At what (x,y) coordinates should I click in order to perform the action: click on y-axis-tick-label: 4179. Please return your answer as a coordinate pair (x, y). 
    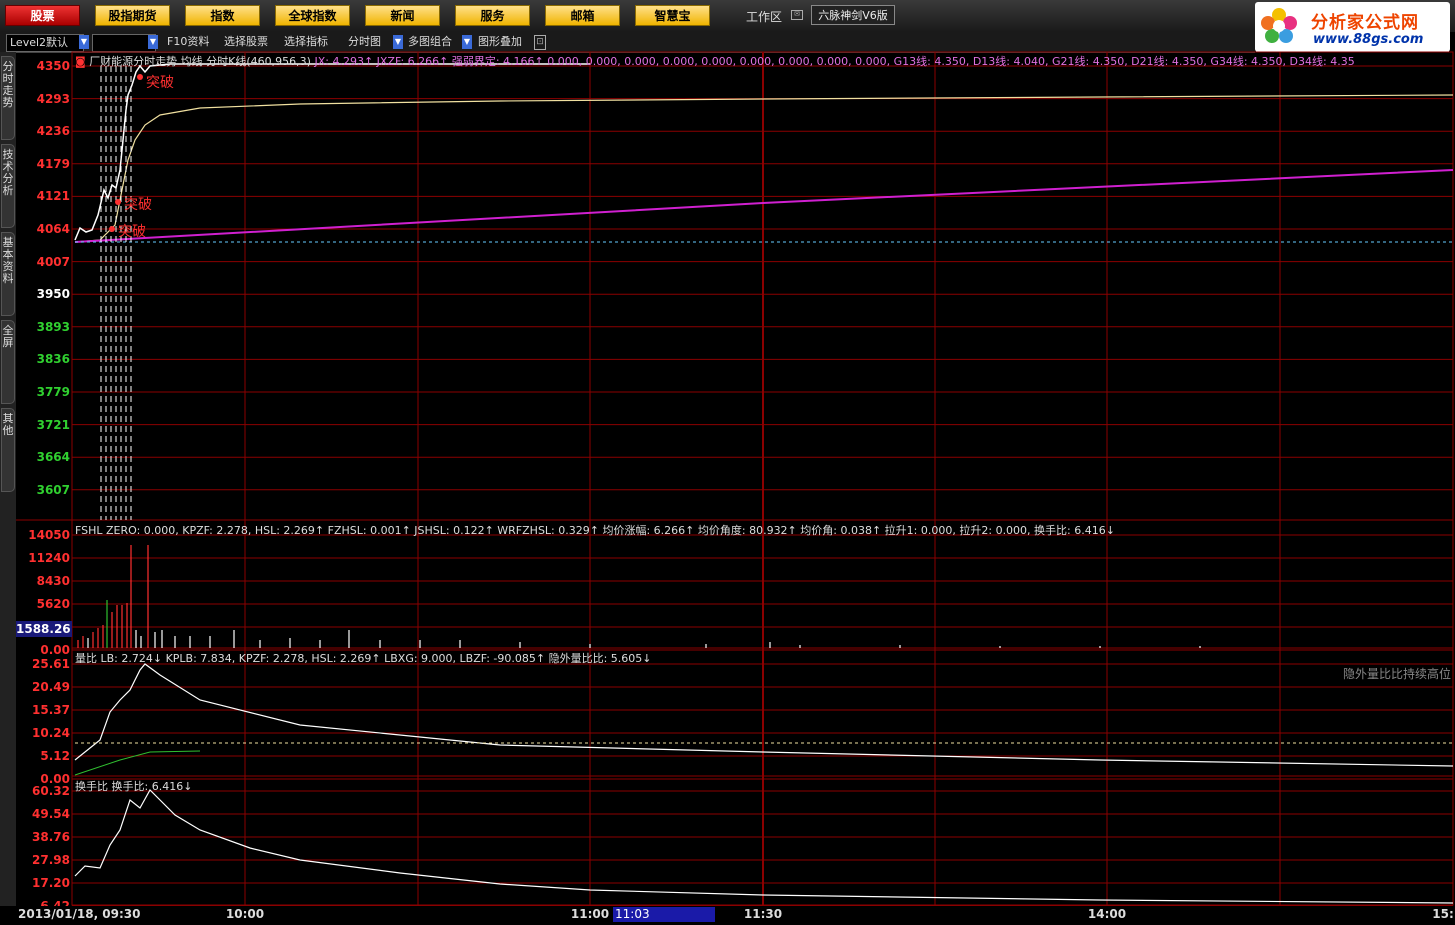
    Looking at the image, I should click on (53, 163).